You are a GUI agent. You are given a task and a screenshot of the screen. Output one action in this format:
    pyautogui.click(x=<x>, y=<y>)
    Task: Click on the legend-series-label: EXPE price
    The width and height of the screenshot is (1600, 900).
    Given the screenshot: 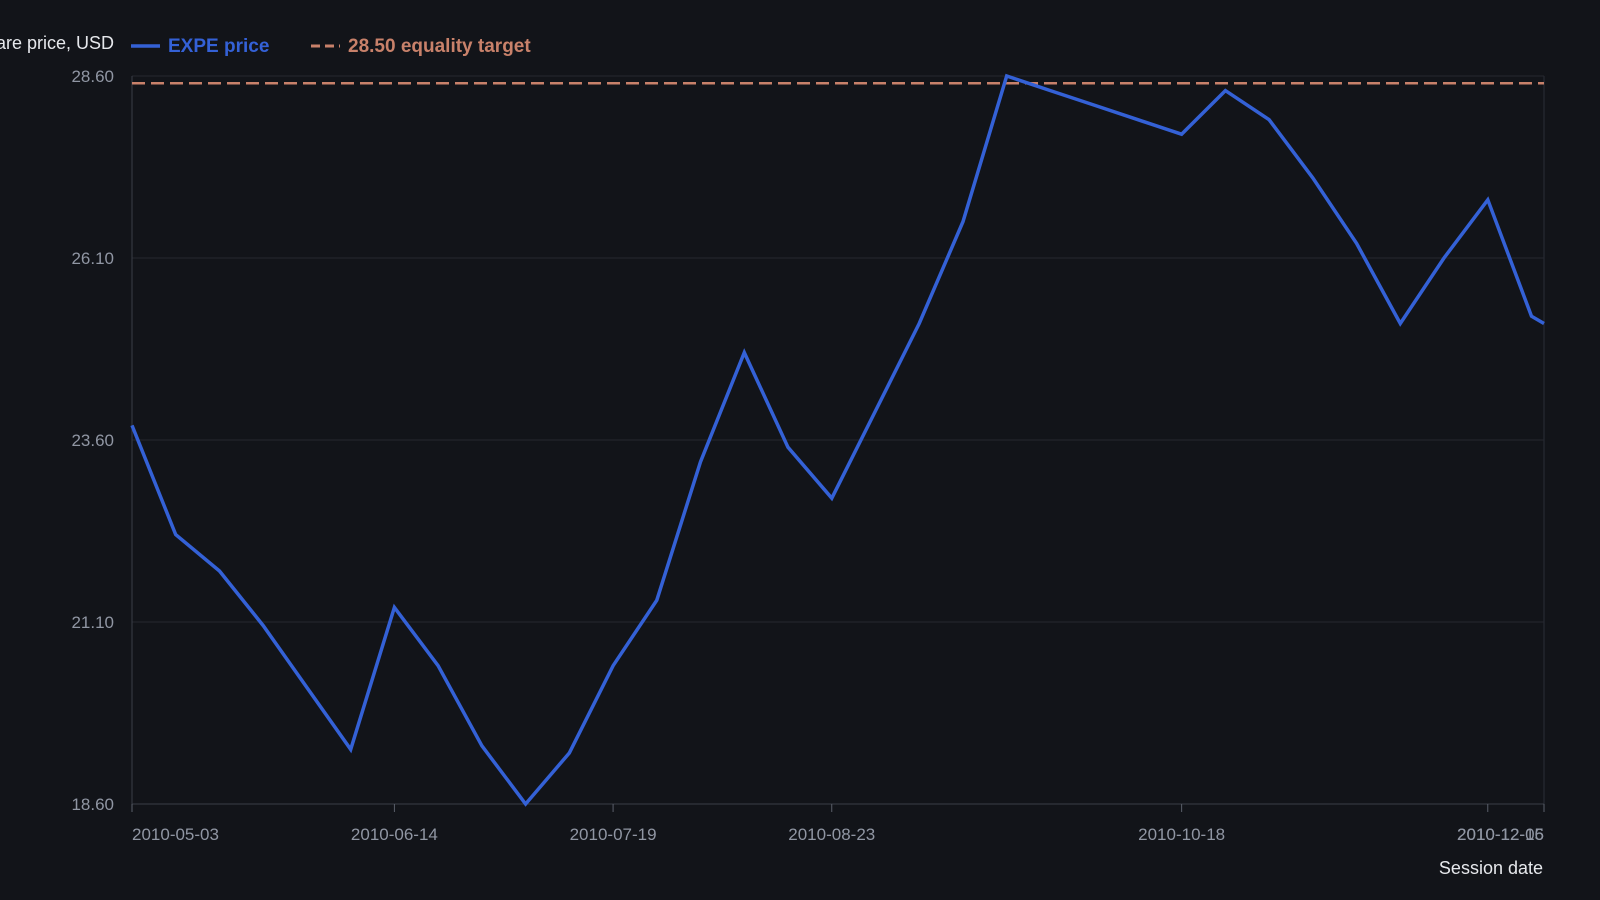 What is the action you would take?
    pyautogui.click(x=218, y=46)
    